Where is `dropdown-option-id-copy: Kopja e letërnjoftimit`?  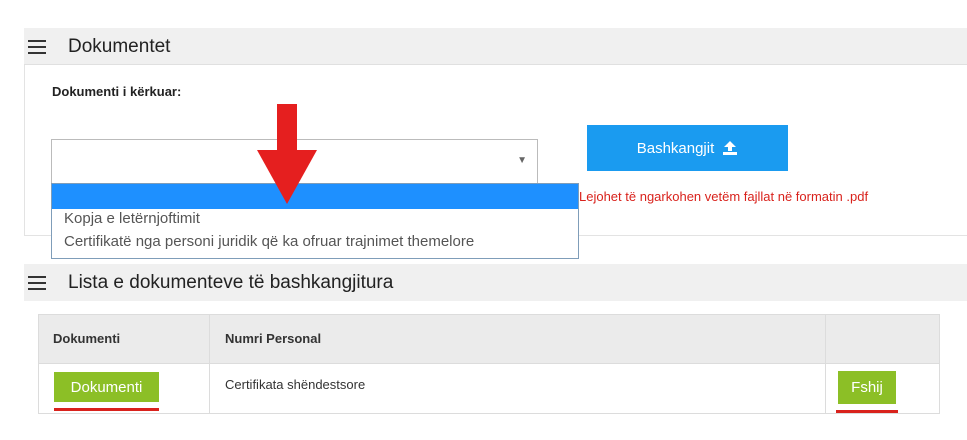
dropdown-option-id-copy: Kopja e letërnjoftimit is located at coordinates (132, 218).